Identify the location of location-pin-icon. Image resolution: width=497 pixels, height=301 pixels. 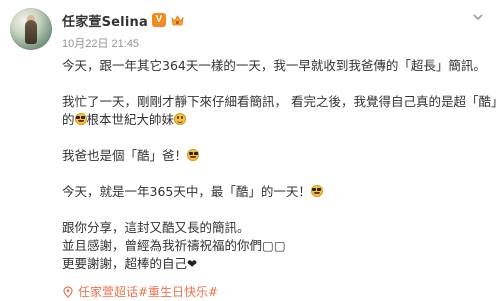
(68, 291).